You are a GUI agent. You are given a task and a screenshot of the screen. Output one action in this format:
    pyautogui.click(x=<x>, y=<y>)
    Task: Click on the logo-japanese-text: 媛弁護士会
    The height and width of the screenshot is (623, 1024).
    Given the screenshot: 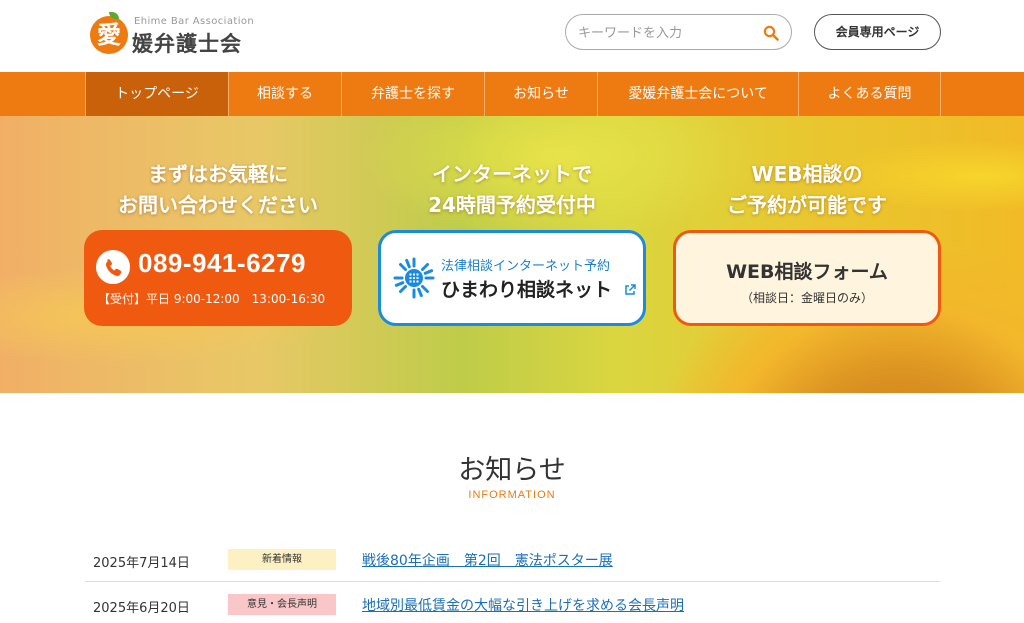 What is the action you would take?
    pyautogui.click(x=187, y=43)
    